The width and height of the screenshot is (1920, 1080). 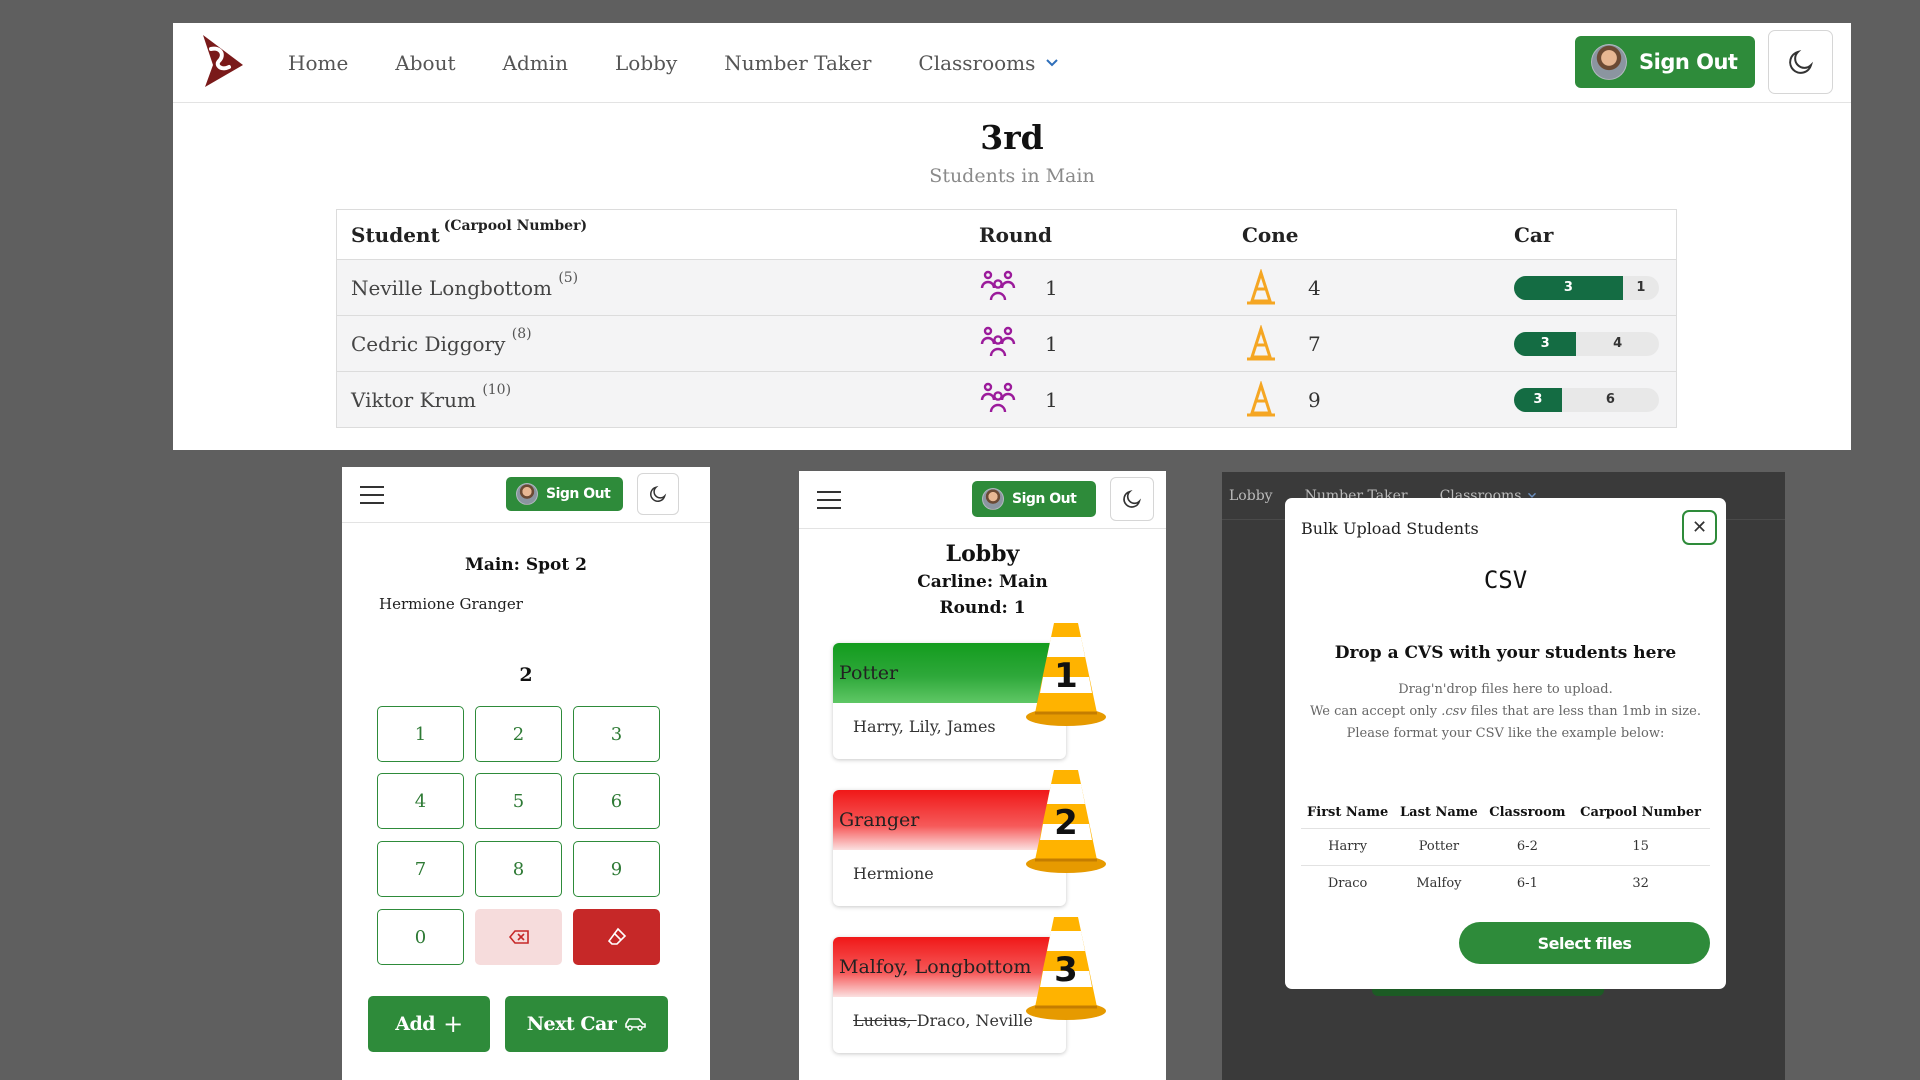 What do you see at coordinates (1505, 846) in the screenshot?
I see `table-row: Harry Potter 6-2 15` at bounding box center [1505, 846].